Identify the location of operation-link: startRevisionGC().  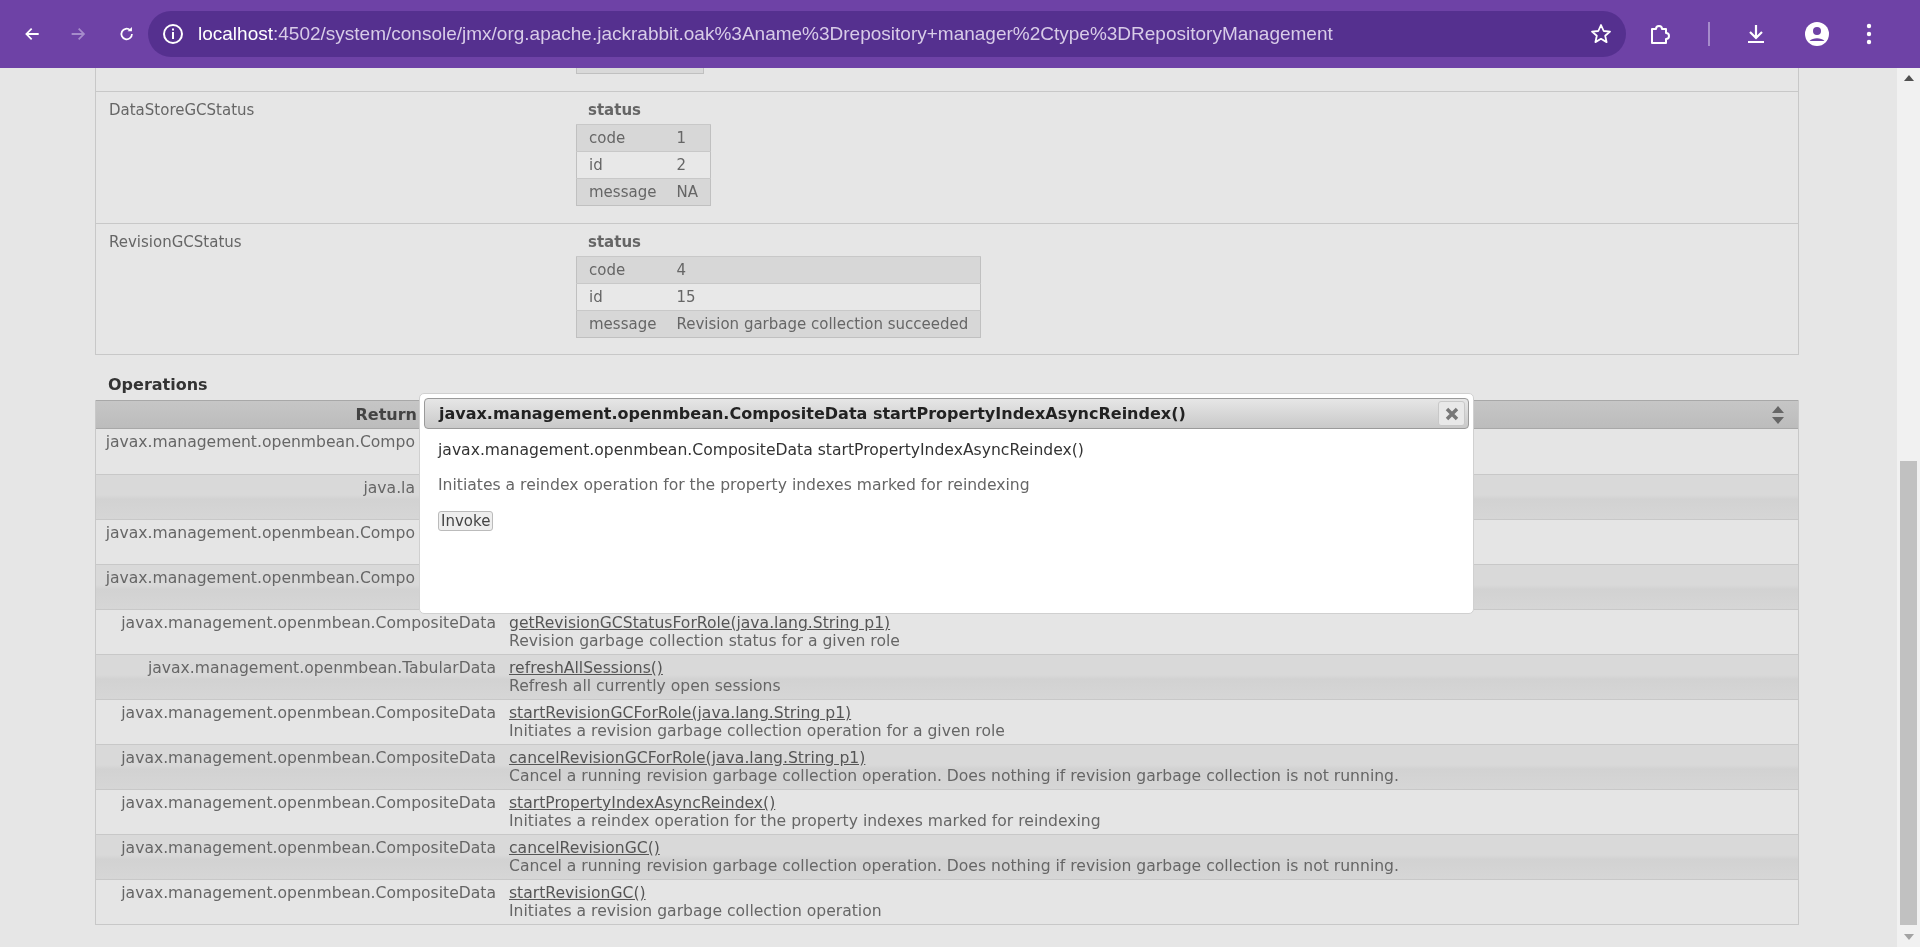
(577, 893).